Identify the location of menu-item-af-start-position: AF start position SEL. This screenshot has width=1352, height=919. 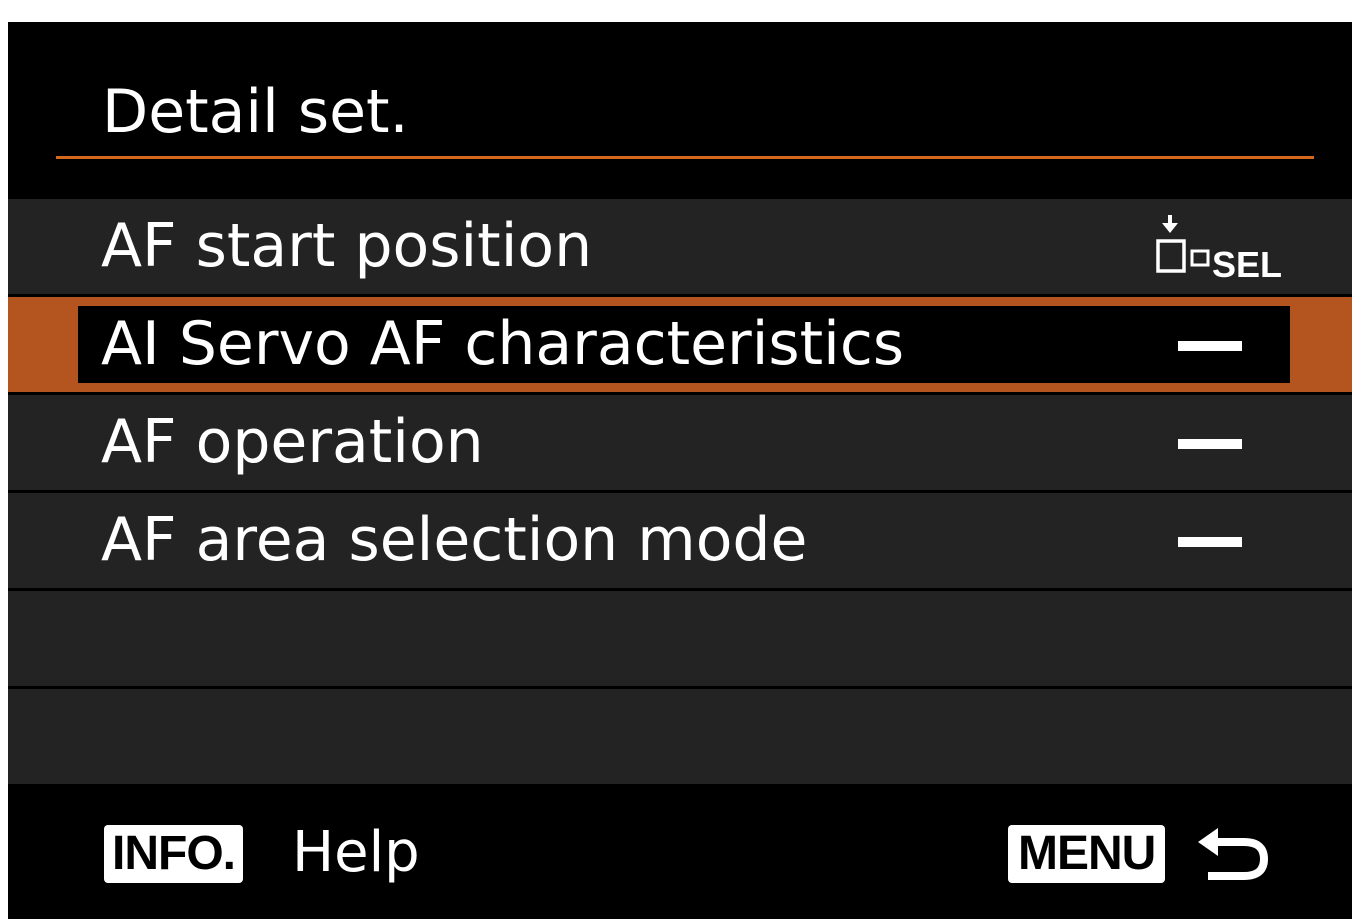
(680, 246).